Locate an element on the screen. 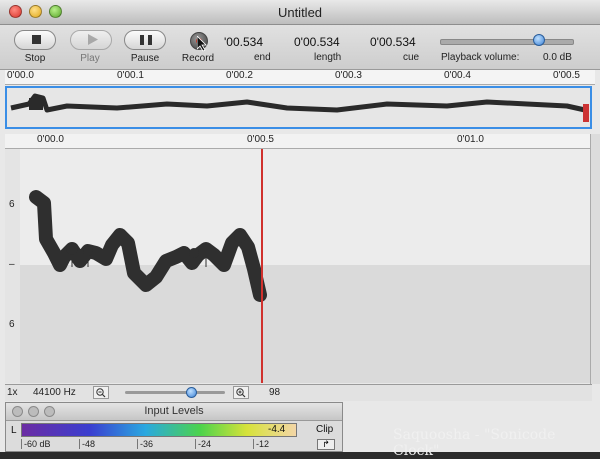 The width and height of the screenshot is (600, 459). zoom-out-icon is located at coordinates (101, 393).